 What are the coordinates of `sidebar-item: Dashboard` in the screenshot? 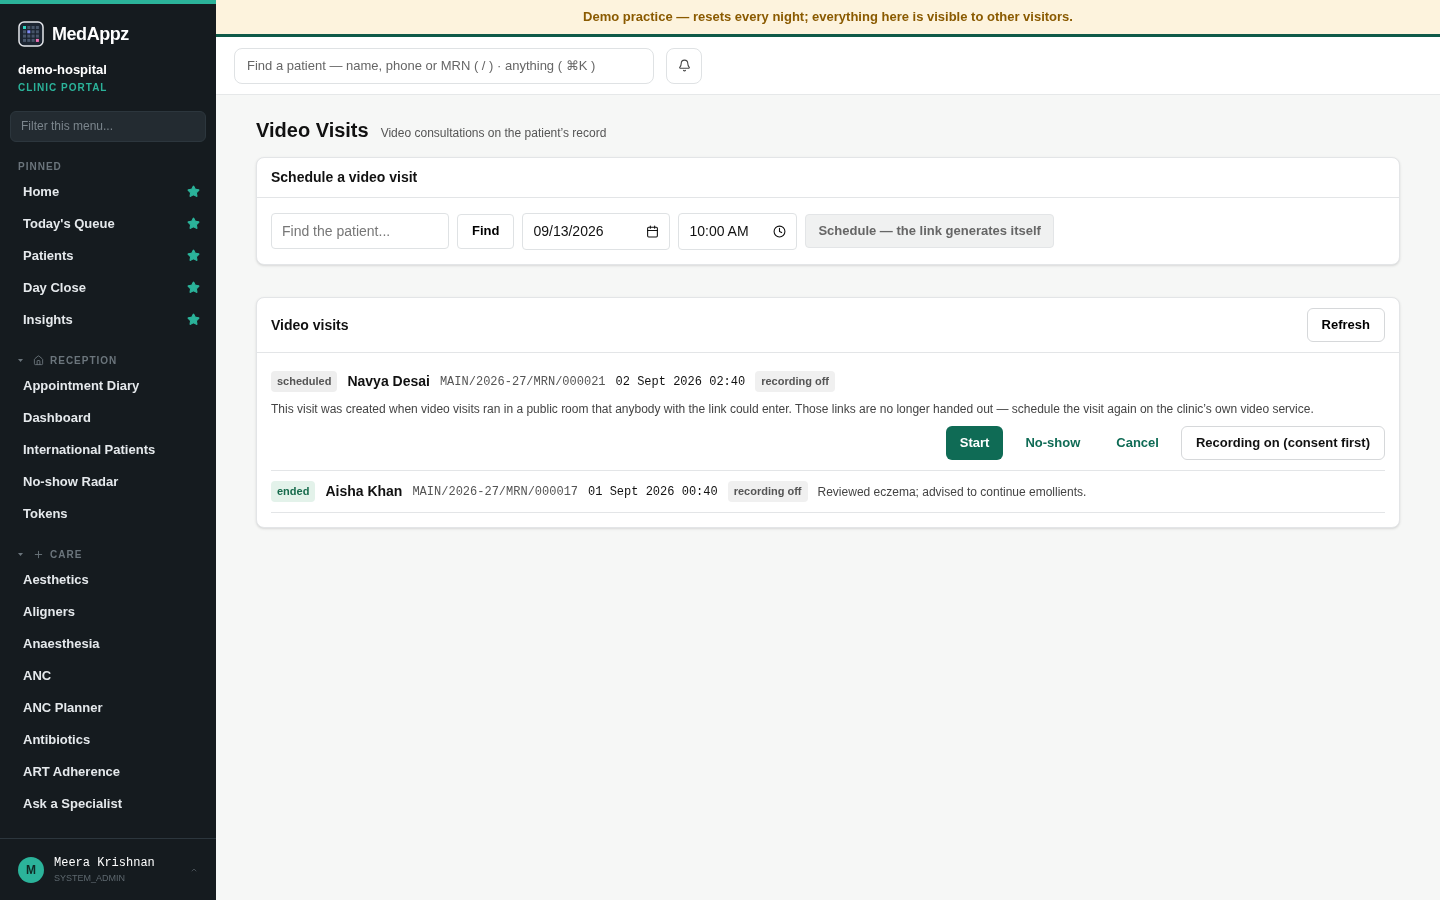 It's located at (108, 417).